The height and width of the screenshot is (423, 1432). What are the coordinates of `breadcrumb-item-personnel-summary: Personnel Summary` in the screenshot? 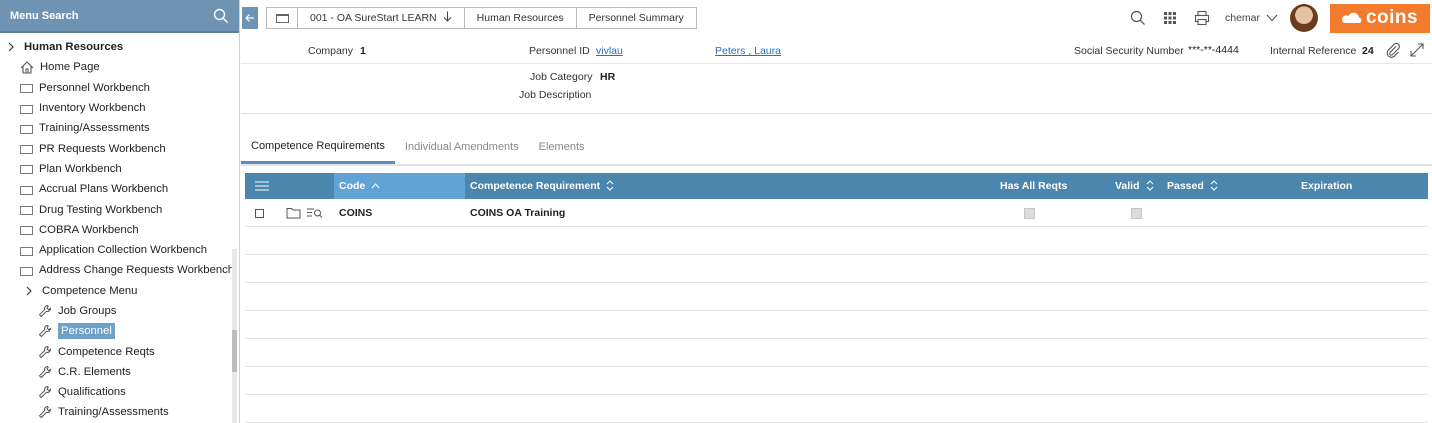 It's located at (636, 18).